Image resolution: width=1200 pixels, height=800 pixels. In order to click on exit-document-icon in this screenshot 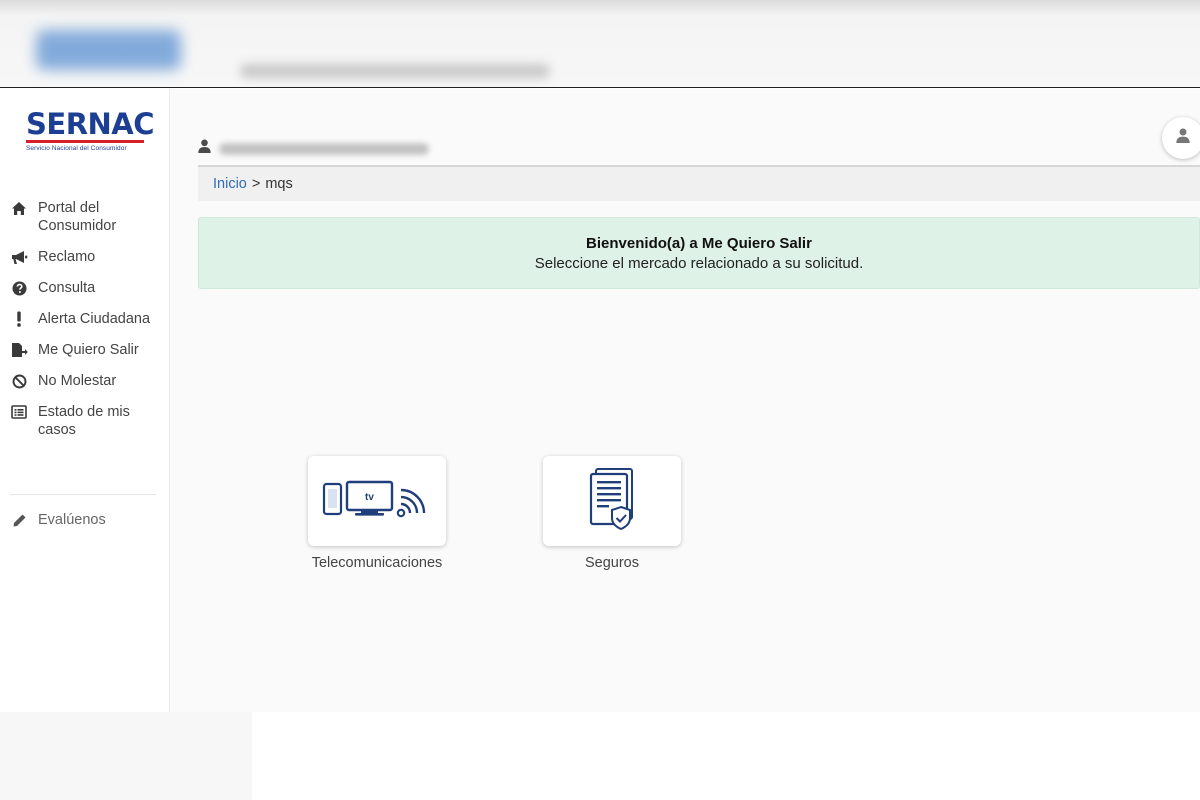, I will do `click(19, 350)`.